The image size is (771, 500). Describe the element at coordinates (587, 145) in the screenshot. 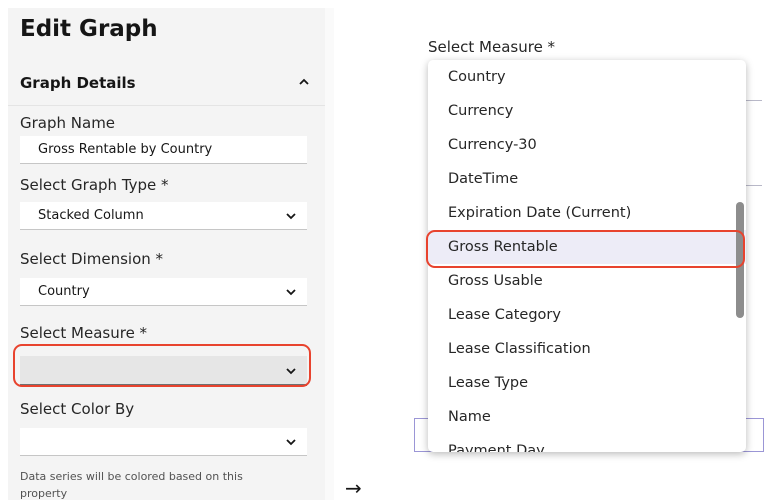

I see `dropdown-option: Currency-30` at that location.